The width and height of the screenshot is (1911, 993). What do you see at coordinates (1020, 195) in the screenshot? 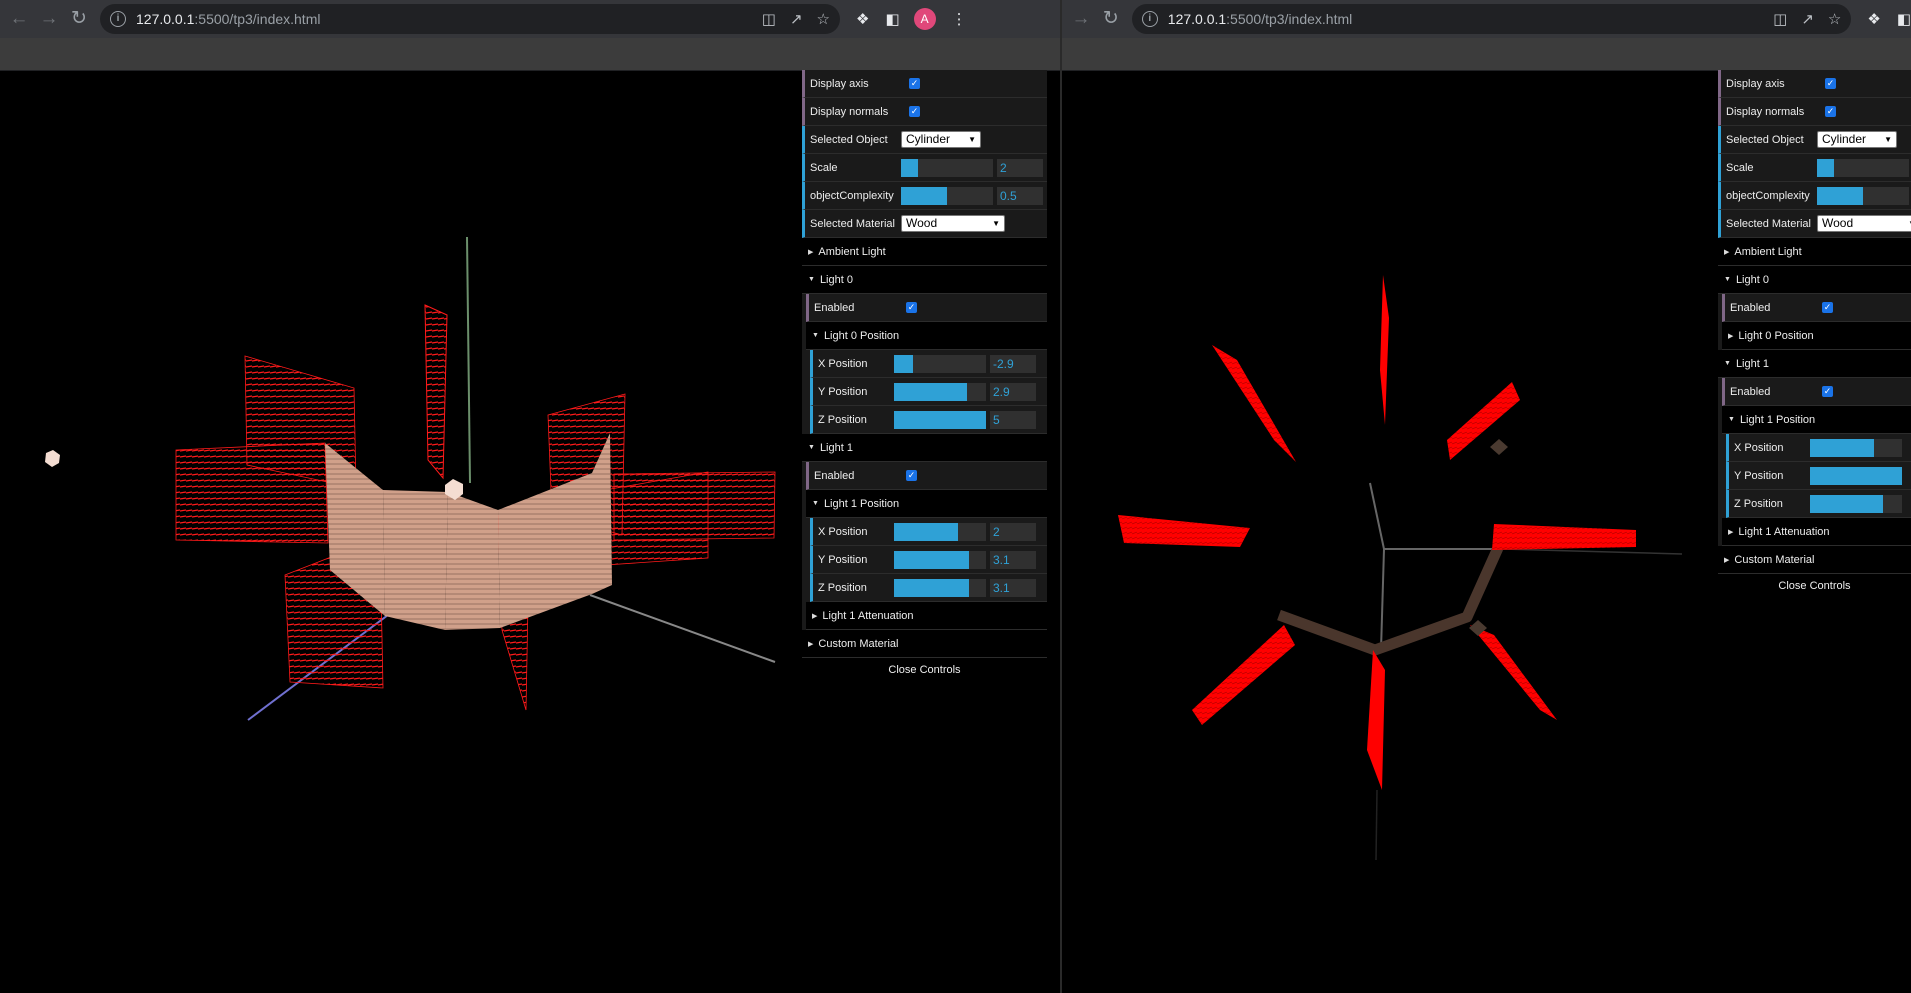
I see `object-complexity-number-input: 0.5` at bounding box center [1020, 195].